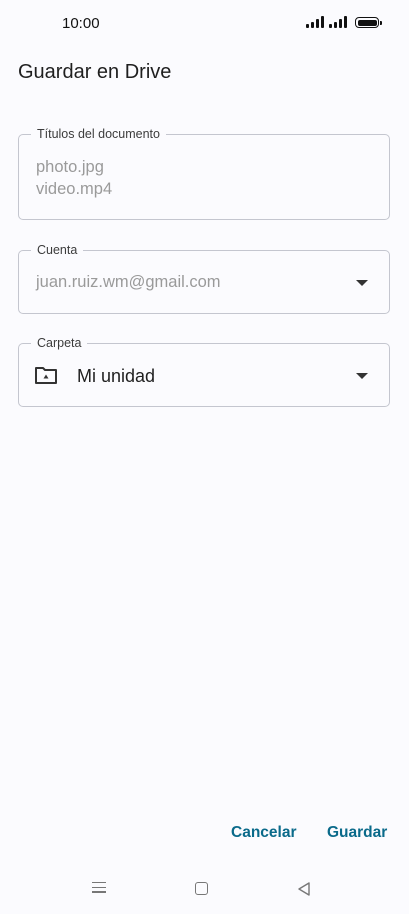  I want to click on status-time: 10:00, so click(81, 23).